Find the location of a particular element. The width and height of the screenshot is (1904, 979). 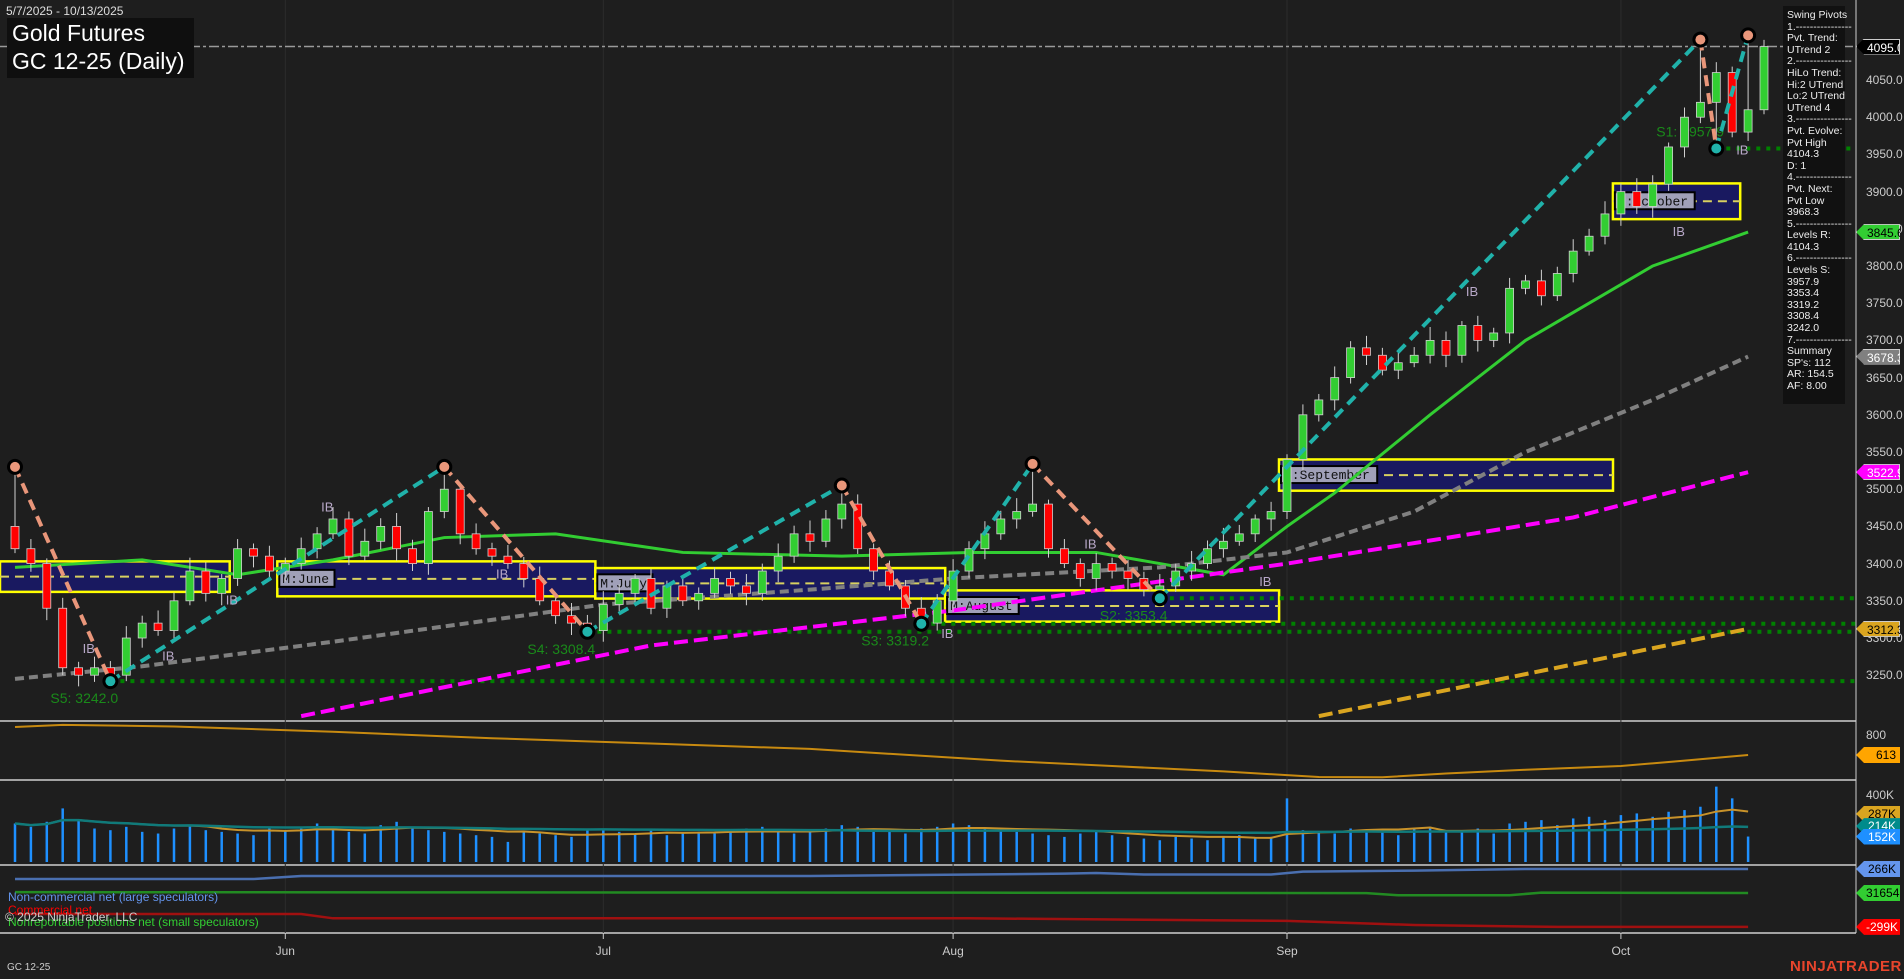

info-panel-line: AF: 8.00 is located at coordinates (1807, 386).